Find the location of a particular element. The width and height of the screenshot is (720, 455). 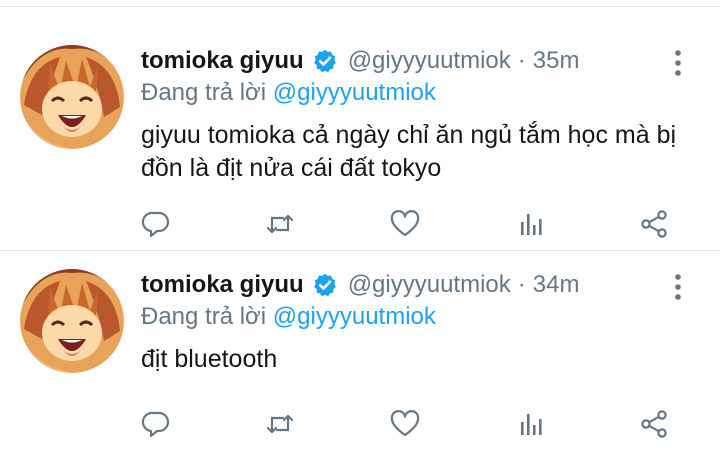

tweet-header: tomioka giyuu @giyyyuutmiok · 35m is located at coordinates (360, 61).